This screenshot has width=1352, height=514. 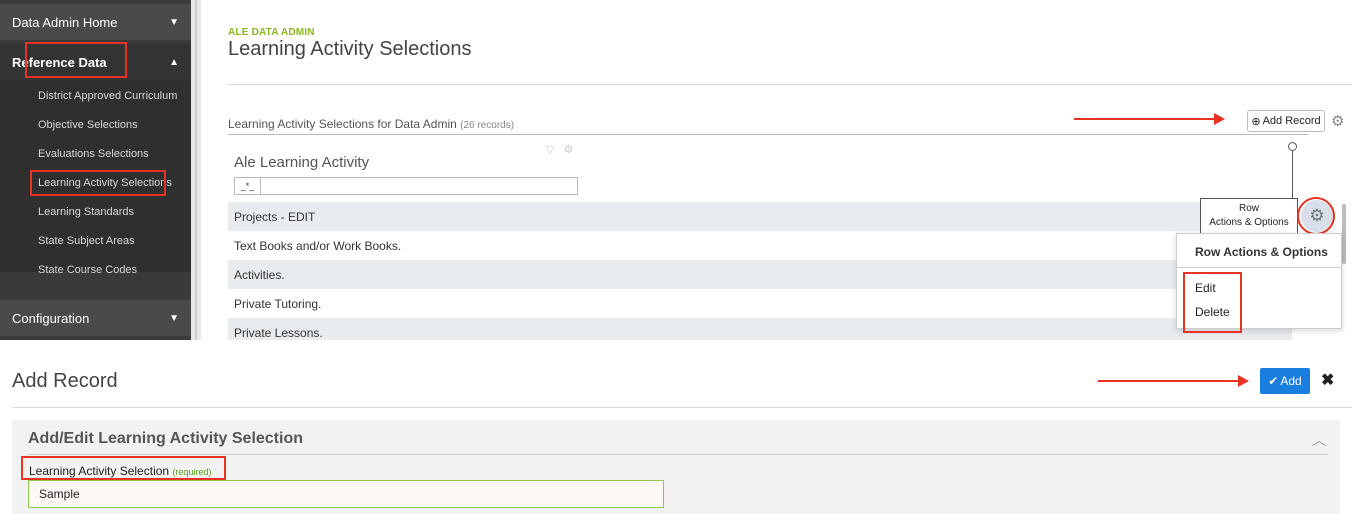 What do you see at coordinates (107, 96) in the screenshot?
I see `sidebar-item-district-approved-curriculum: District Approved Curriculum` at bounding box center [107, 96].